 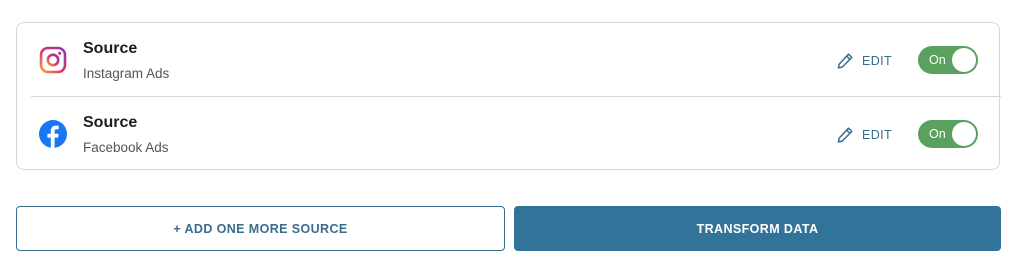 I want to click on facebook-icon, so click(x=53, y=134).